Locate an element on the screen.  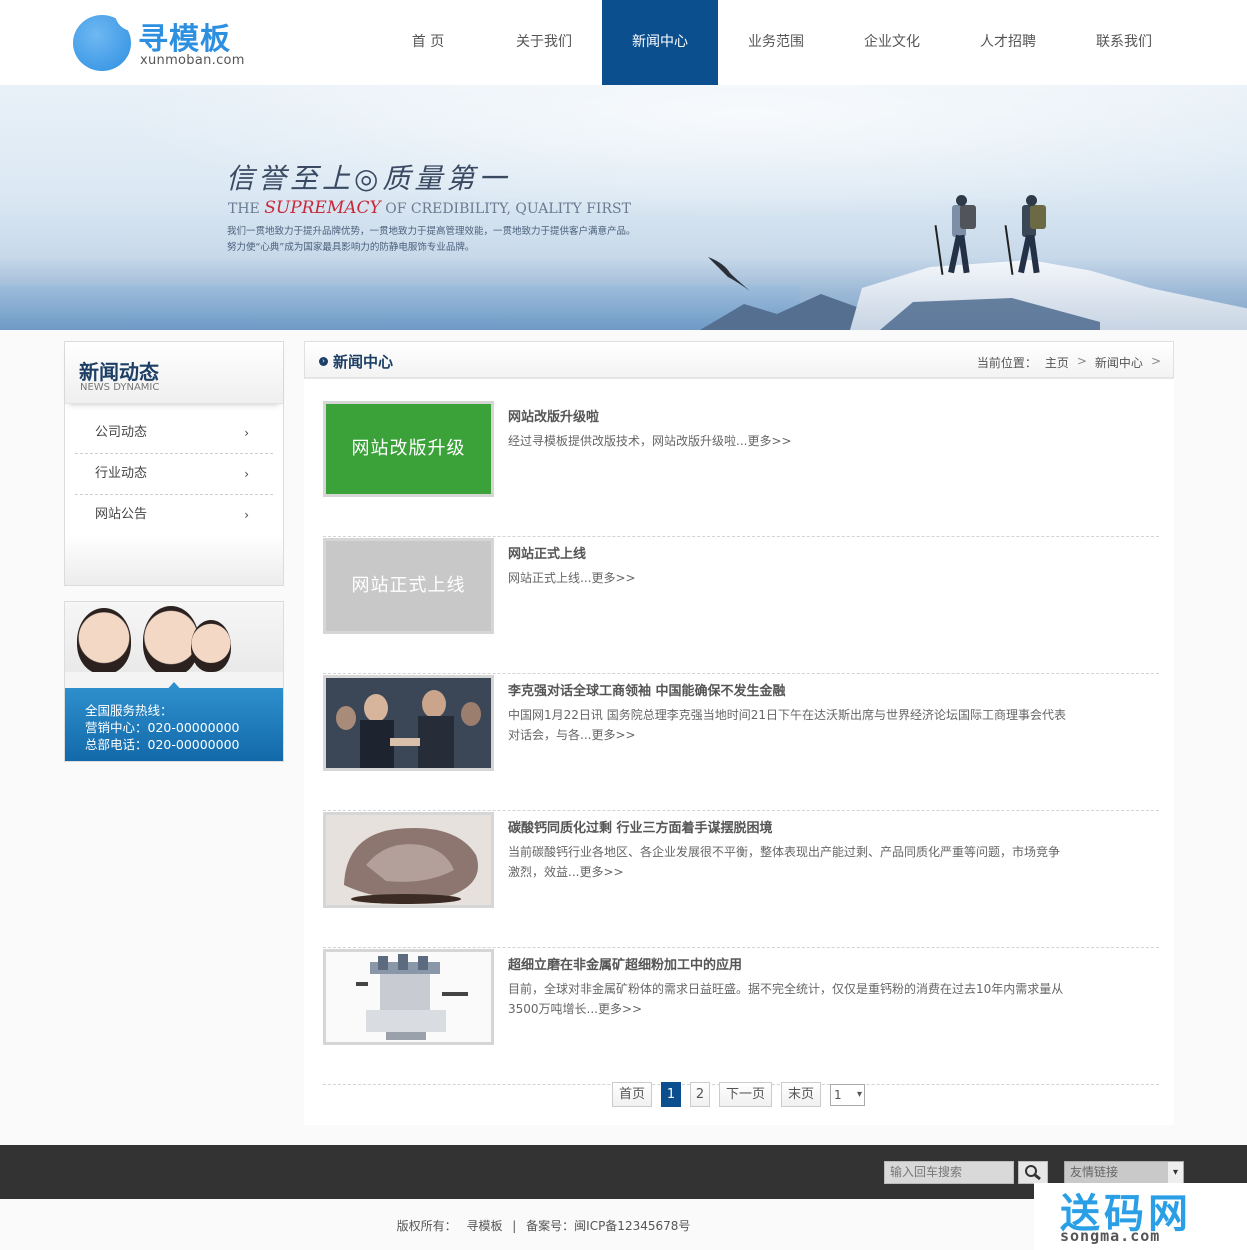
sidebar-item-label: 行业动态 is located at coordinates (121, 473).